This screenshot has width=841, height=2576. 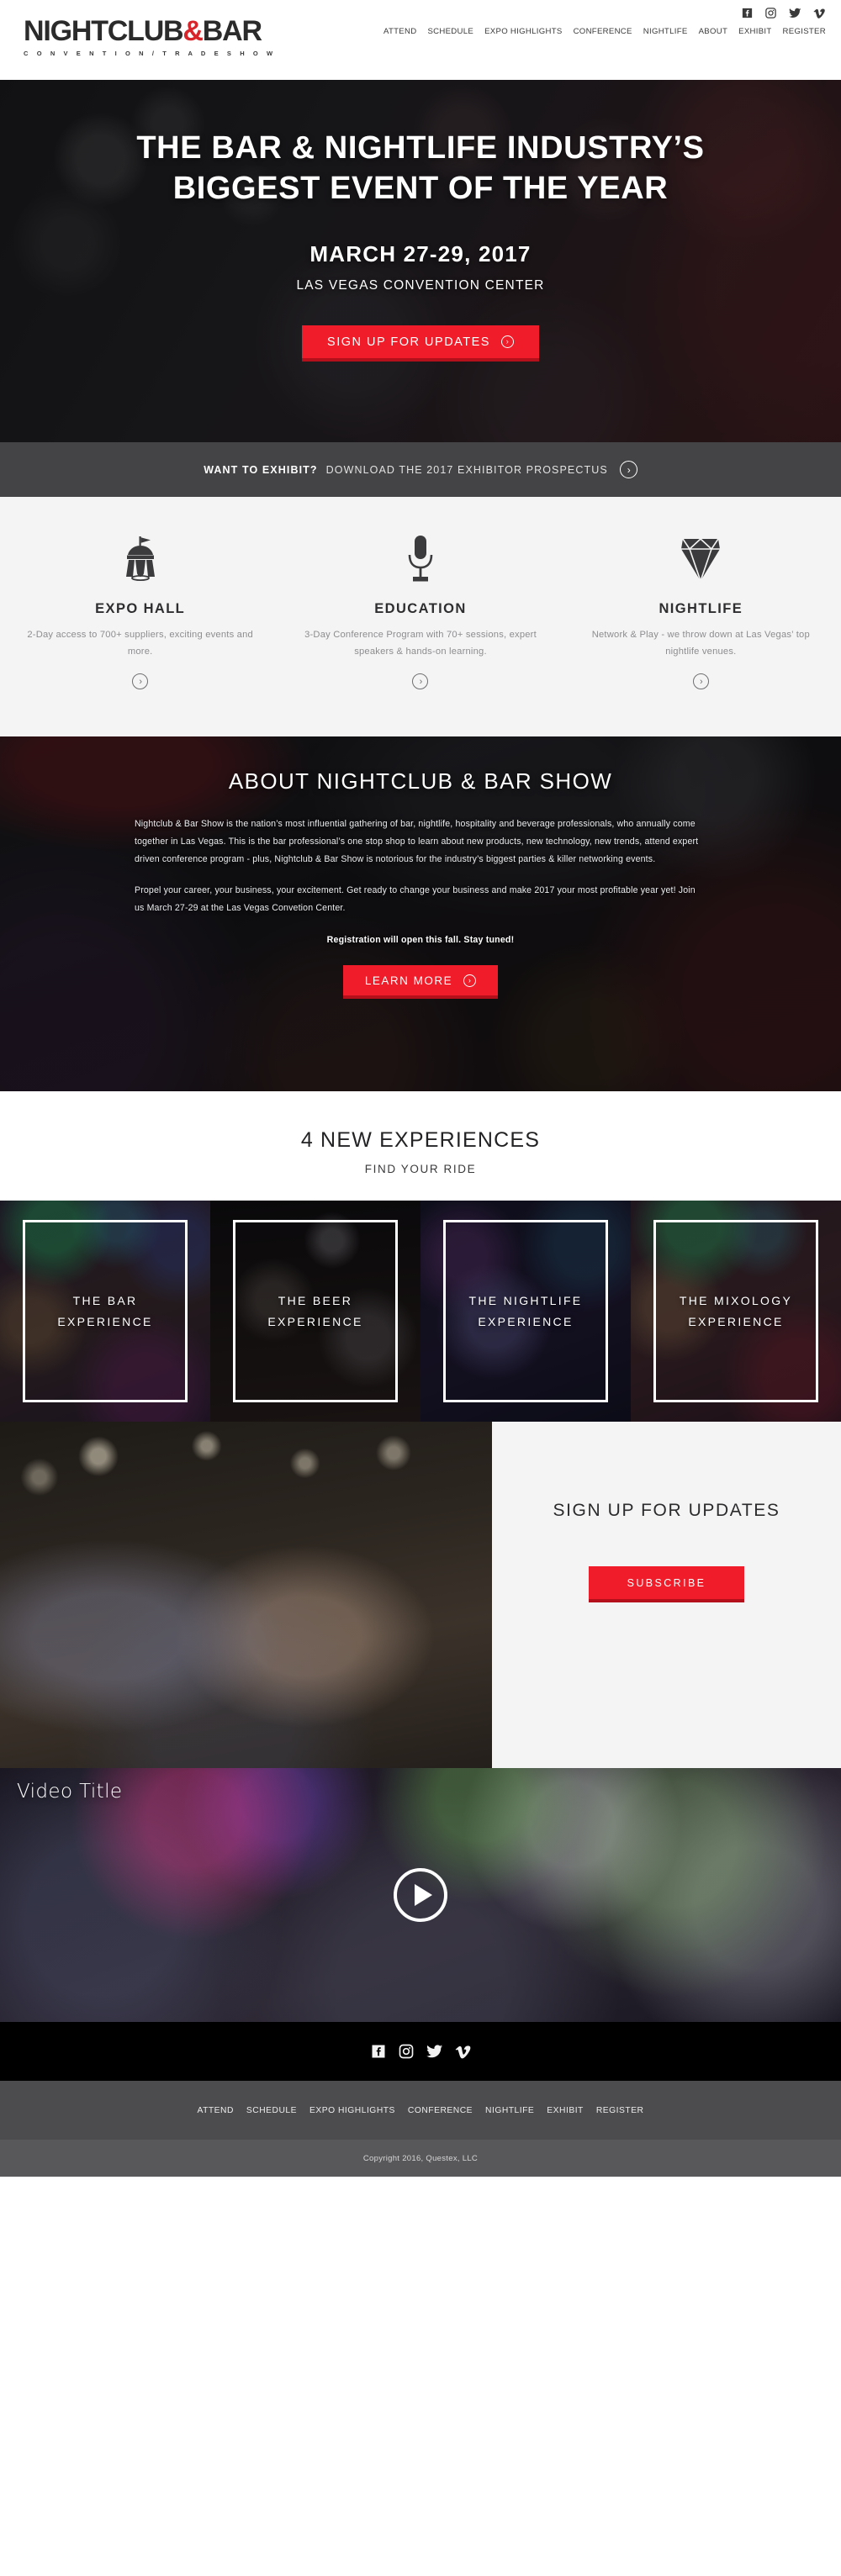 What do you see at coordinates (352, 2110) in the screenshot?
I see `footer-nav-item-expo-highlights: EXPO HIGHLIGHTS` at bounding box center [352, 2110].